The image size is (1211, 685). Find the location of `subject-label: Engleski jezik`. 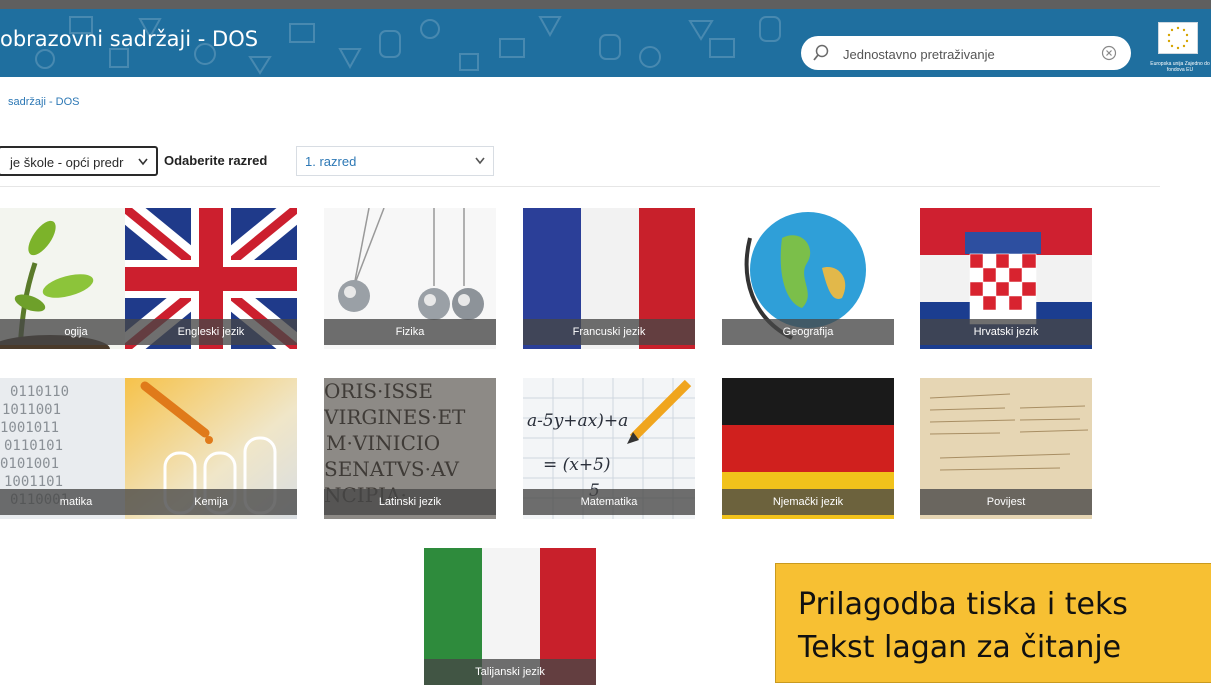

subject-label: Engleski jezik is located at coordinates (211, 332).